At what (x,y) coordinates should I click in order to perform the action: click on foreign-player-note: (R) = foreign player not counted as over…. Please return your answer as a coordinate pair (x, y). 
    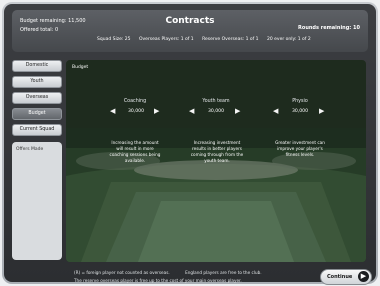
    Looking at the image, I should click on (122, 272).